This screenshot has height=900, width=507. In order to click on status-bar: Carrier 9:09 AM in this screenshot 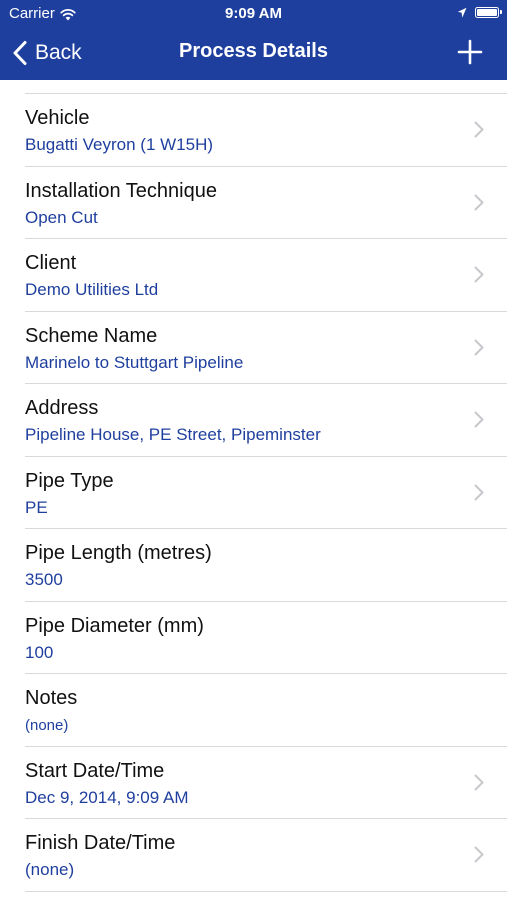, I will do `click(253, 14)`.